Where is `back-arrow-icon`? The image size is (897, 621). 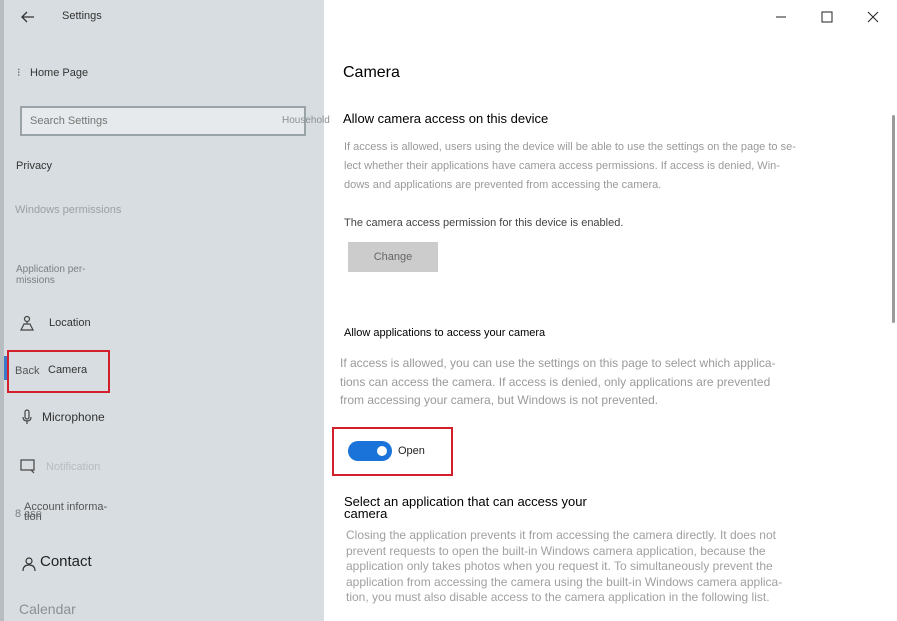
back-arrow-icon is located at coordinates (27, 17).